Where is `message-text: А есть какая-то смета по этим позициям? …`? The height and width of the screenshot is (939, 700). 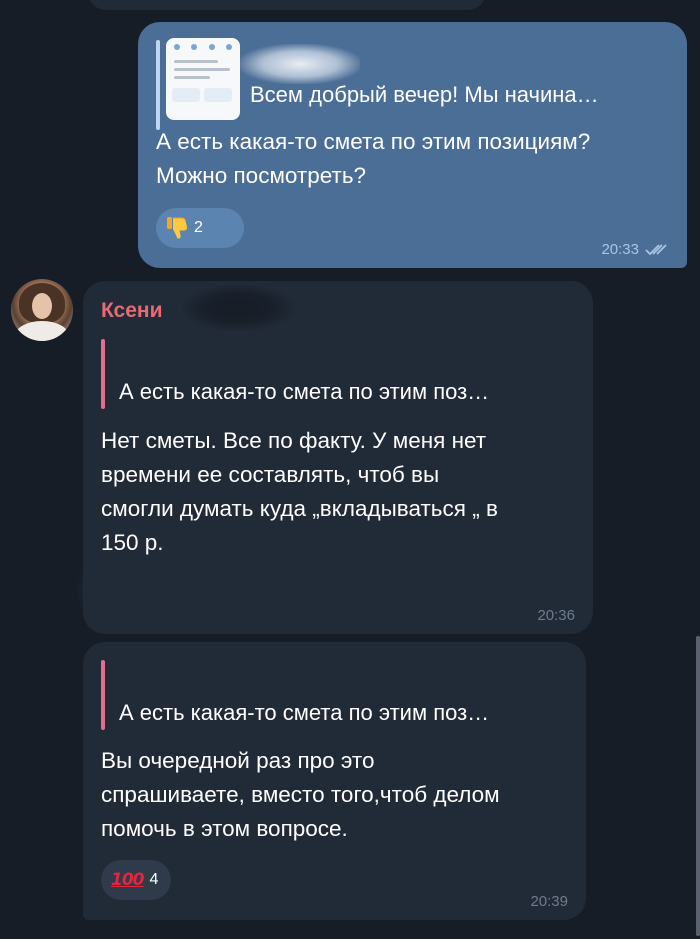 message-text: А есть какая-то смета по этим позициям? … is located at coordinates (373, 158).